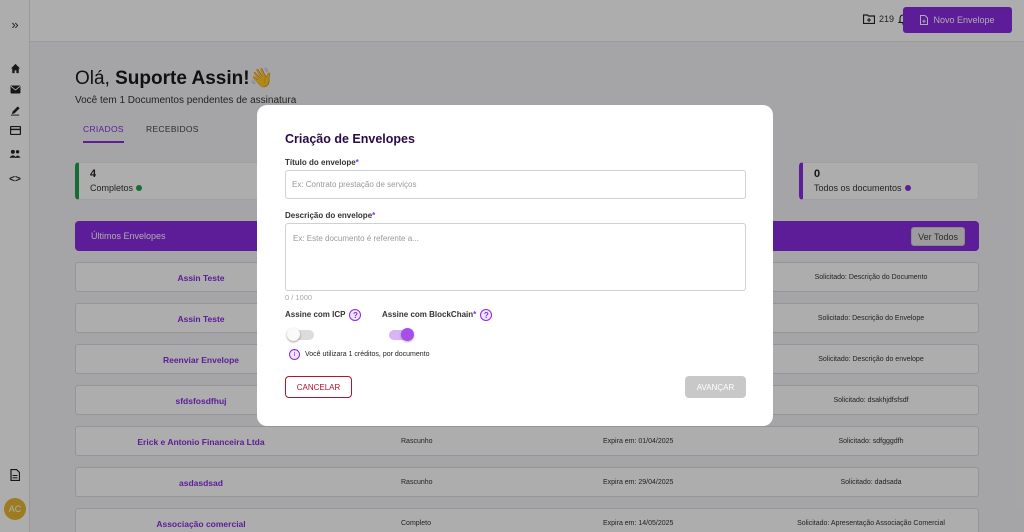  What do you see at coordinates (318, 387) in the screenshot?
I see `cancel-button: CANCELAR` at bounding box center [318, 387].